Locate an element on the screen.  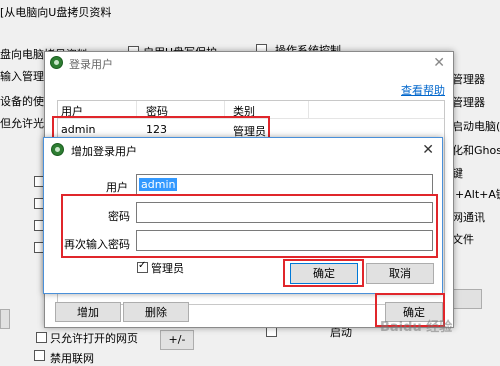
login-dialog-title: 登录用户 is located at coordinates (91, 64).